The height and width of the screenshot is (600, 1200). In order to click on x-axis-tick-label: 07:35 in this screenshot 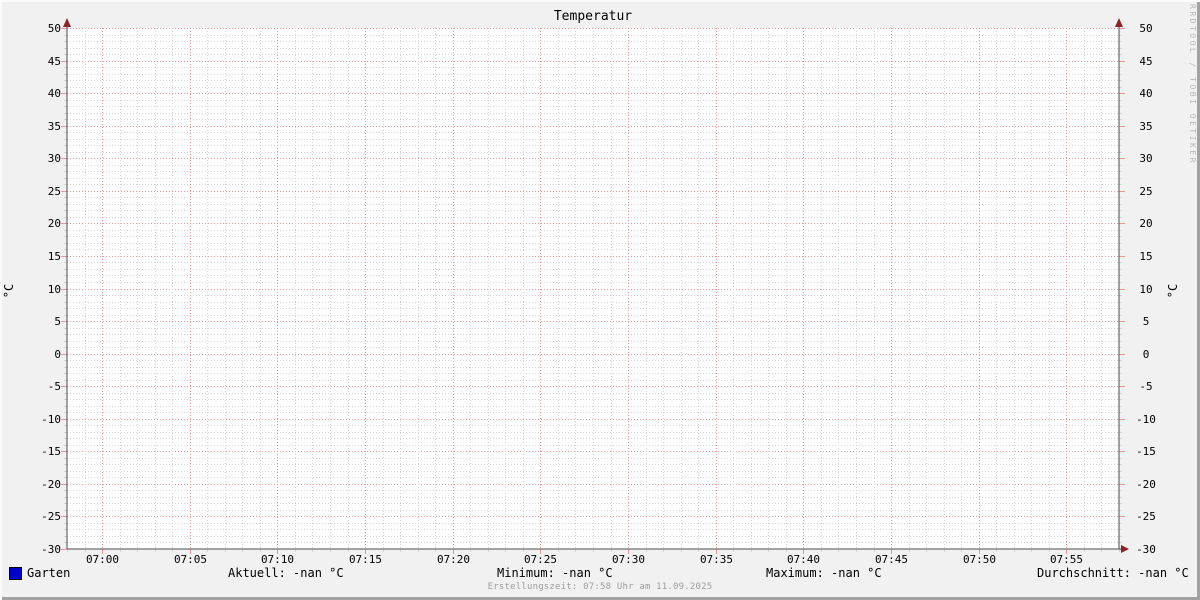, I will do `click(716, 559)`.